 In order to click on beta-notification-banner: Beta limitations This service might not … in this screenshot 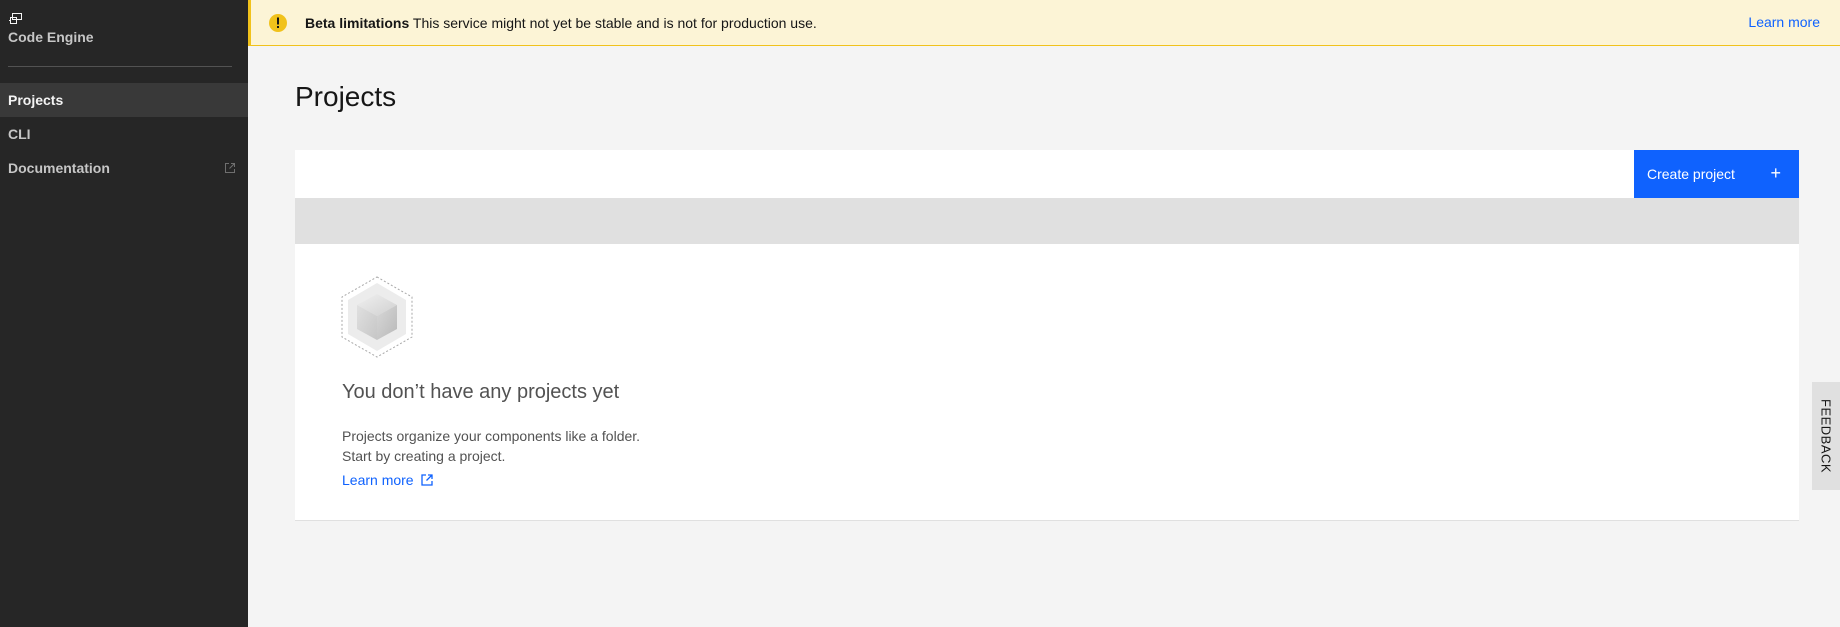, I will do `click(1044, 23)`.